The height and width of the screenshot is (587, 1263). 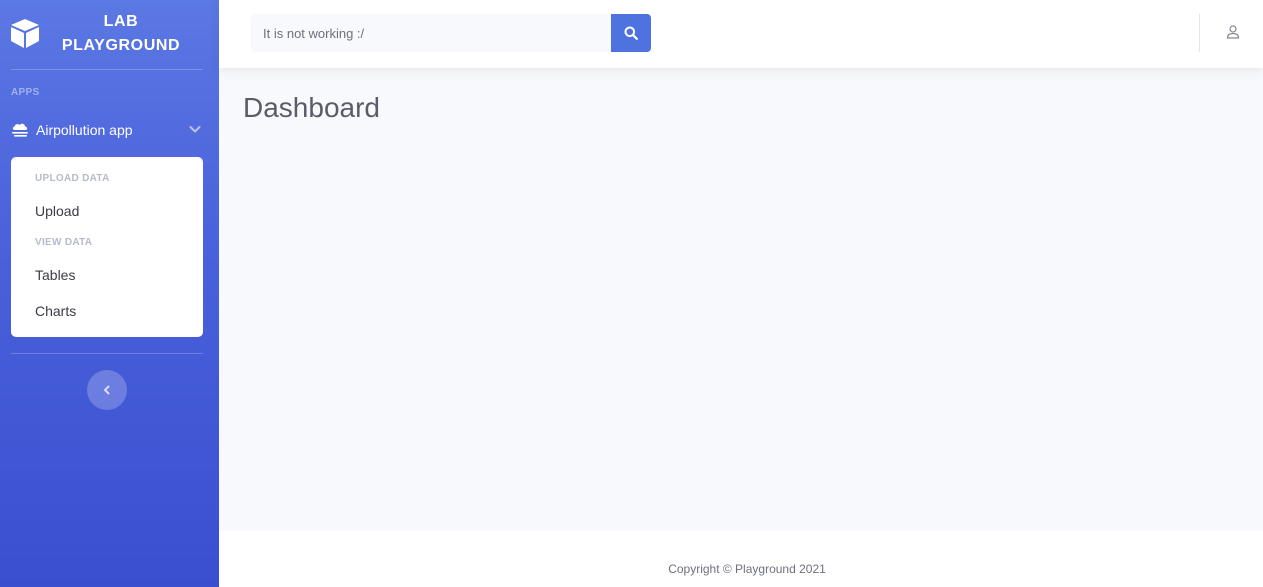 What do you see at coordinates (84, 130) in the screenshot?
I see `nav-item-label: Airpollution app` at bounding box center [84, 130].